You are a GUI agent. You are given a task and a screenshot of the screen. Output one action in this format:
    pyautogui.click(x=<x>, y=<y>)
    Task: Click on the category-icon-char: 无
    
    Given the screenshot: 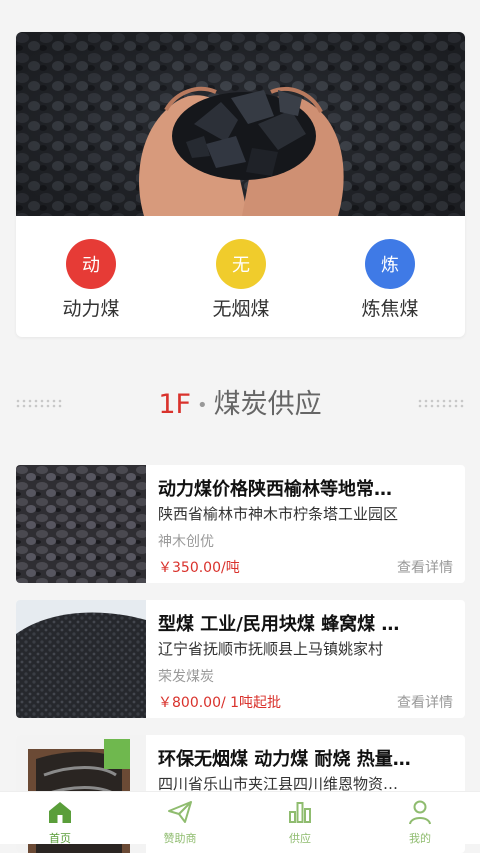 What is the action you would take?
    pyautogui.click(x=241, y=265)
    